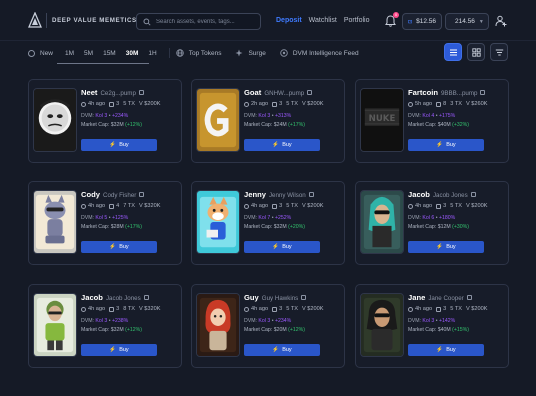  Describe the element at coordinates (424, 104) in the screenshot. I see `token-age: 5h ago` at that location.